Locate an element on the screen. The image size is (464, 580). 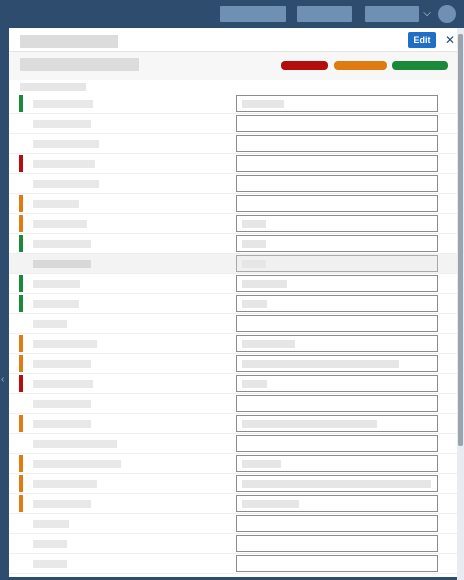
group-row is located at coordinates (233, 264).